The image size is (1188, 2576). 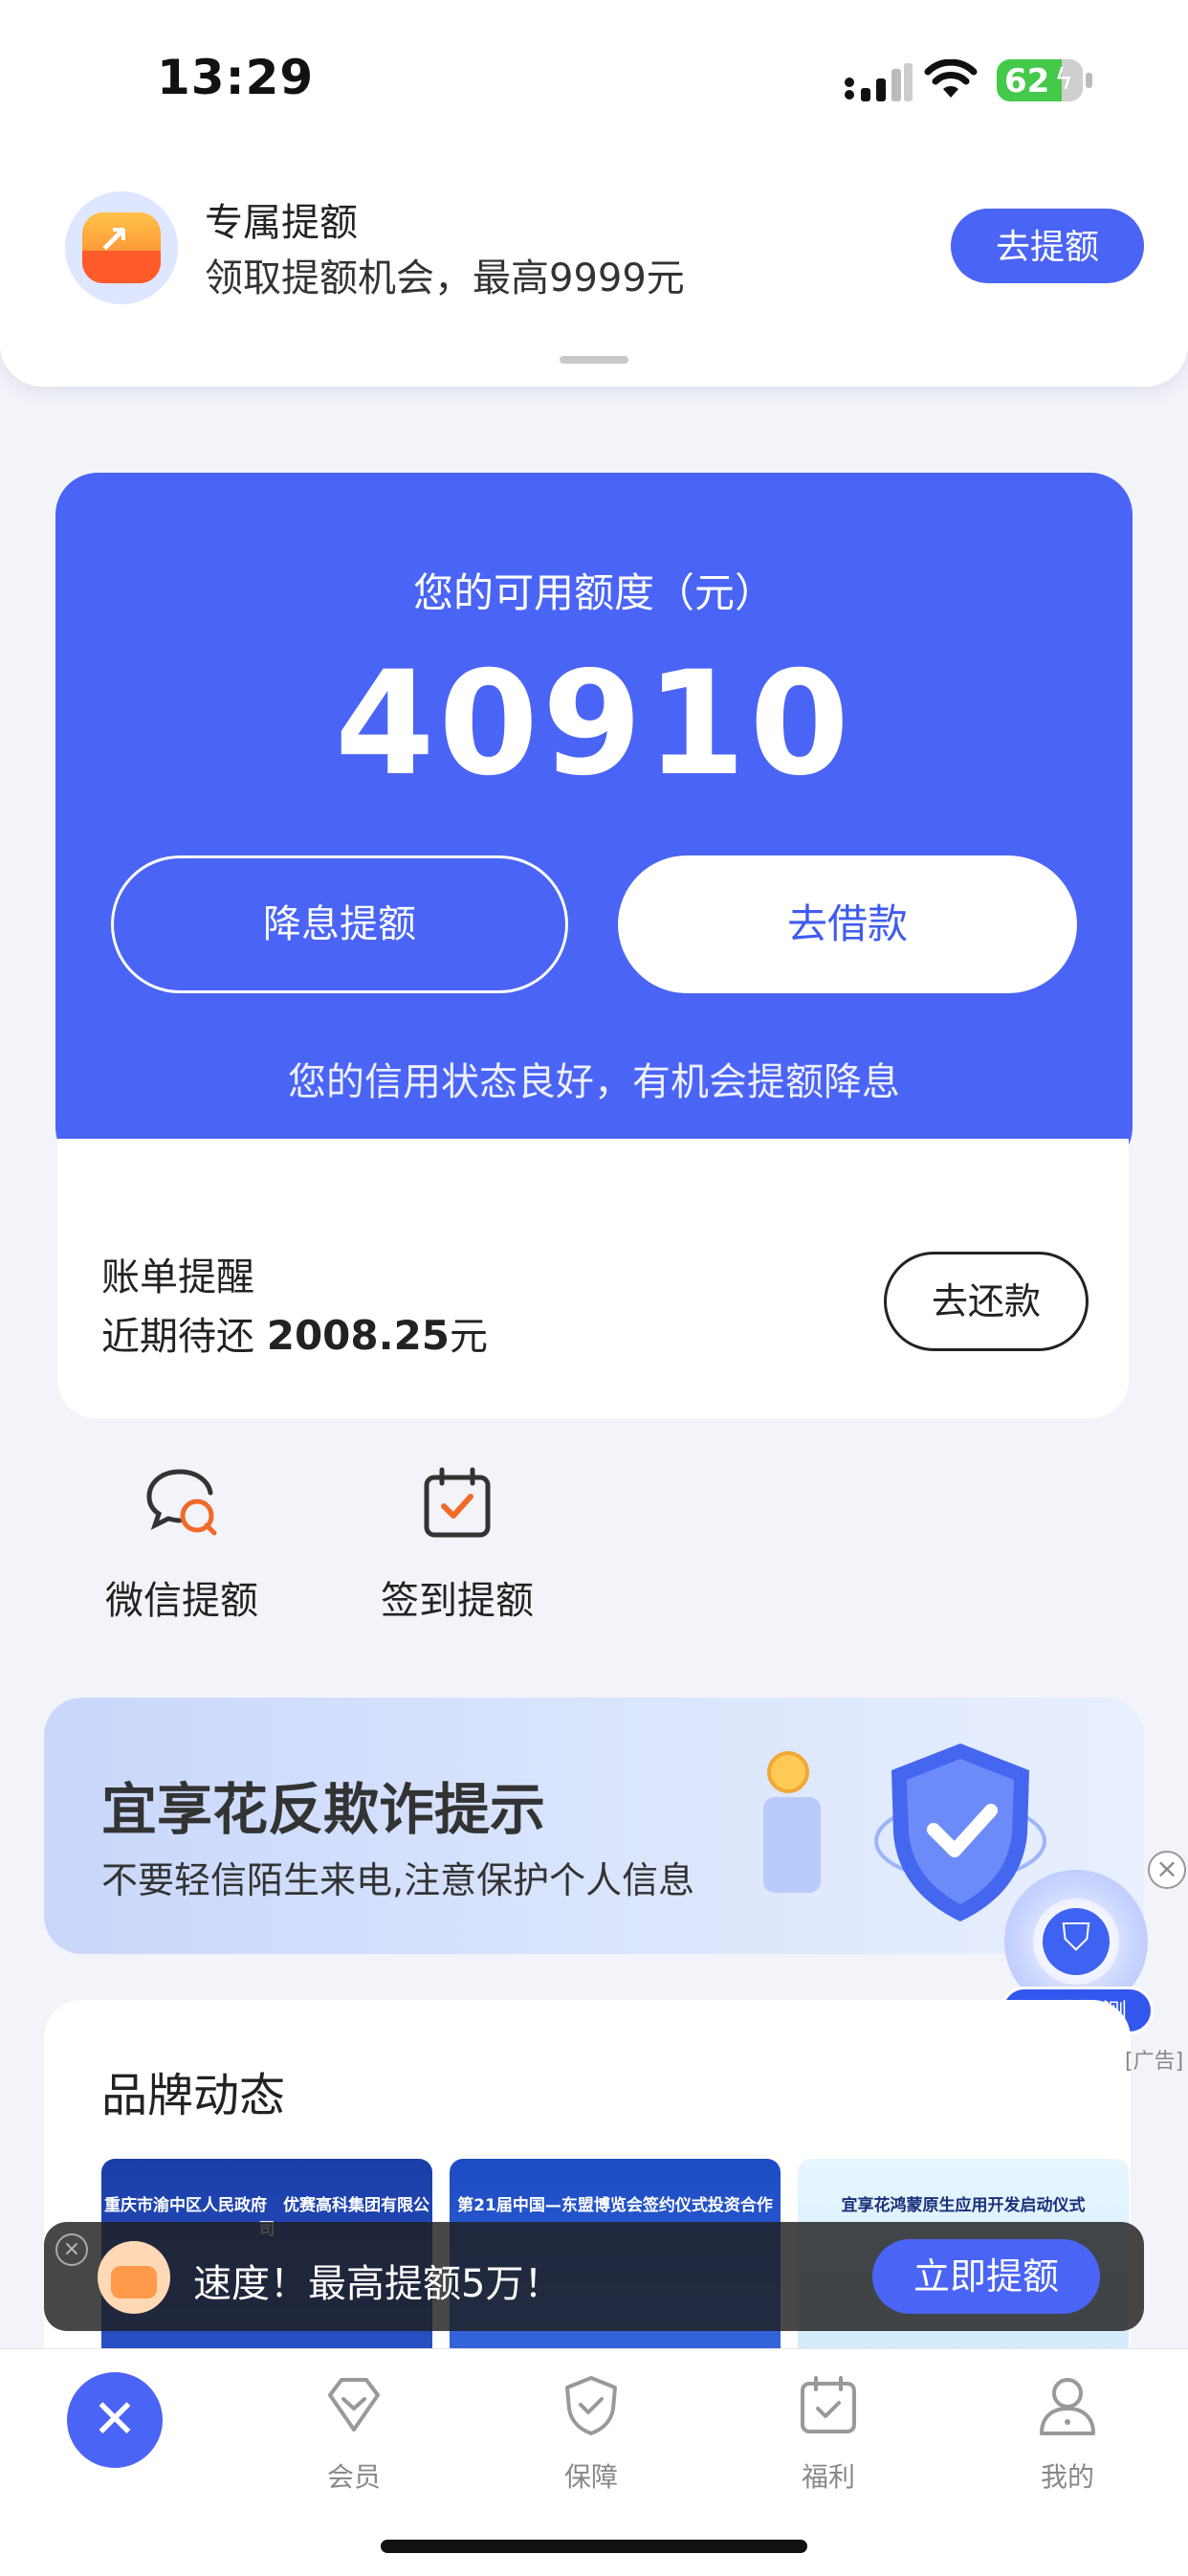 What do you see at coordinates (591, 2405) in the screenshot?
I see `shield-check-icon` at bounding box center [591, 2405].